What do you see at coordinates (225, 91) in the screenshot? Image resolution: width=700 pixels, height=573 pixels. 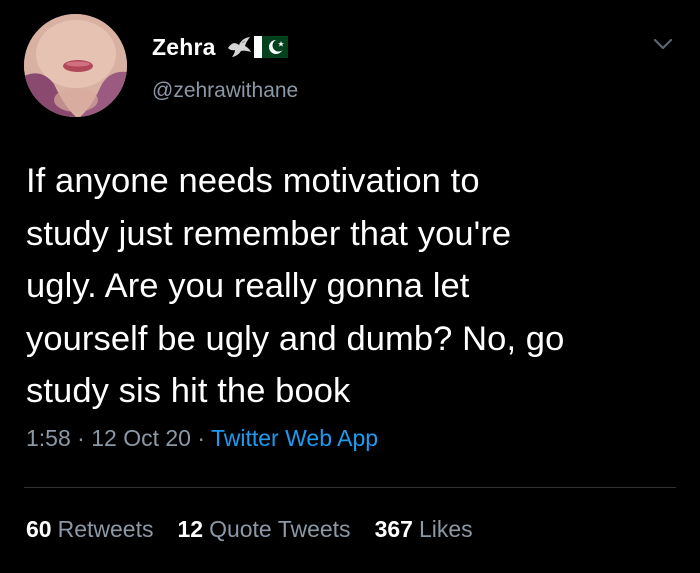 I see `user-handle: @zehrawithane` at bounding box center [225, 91].